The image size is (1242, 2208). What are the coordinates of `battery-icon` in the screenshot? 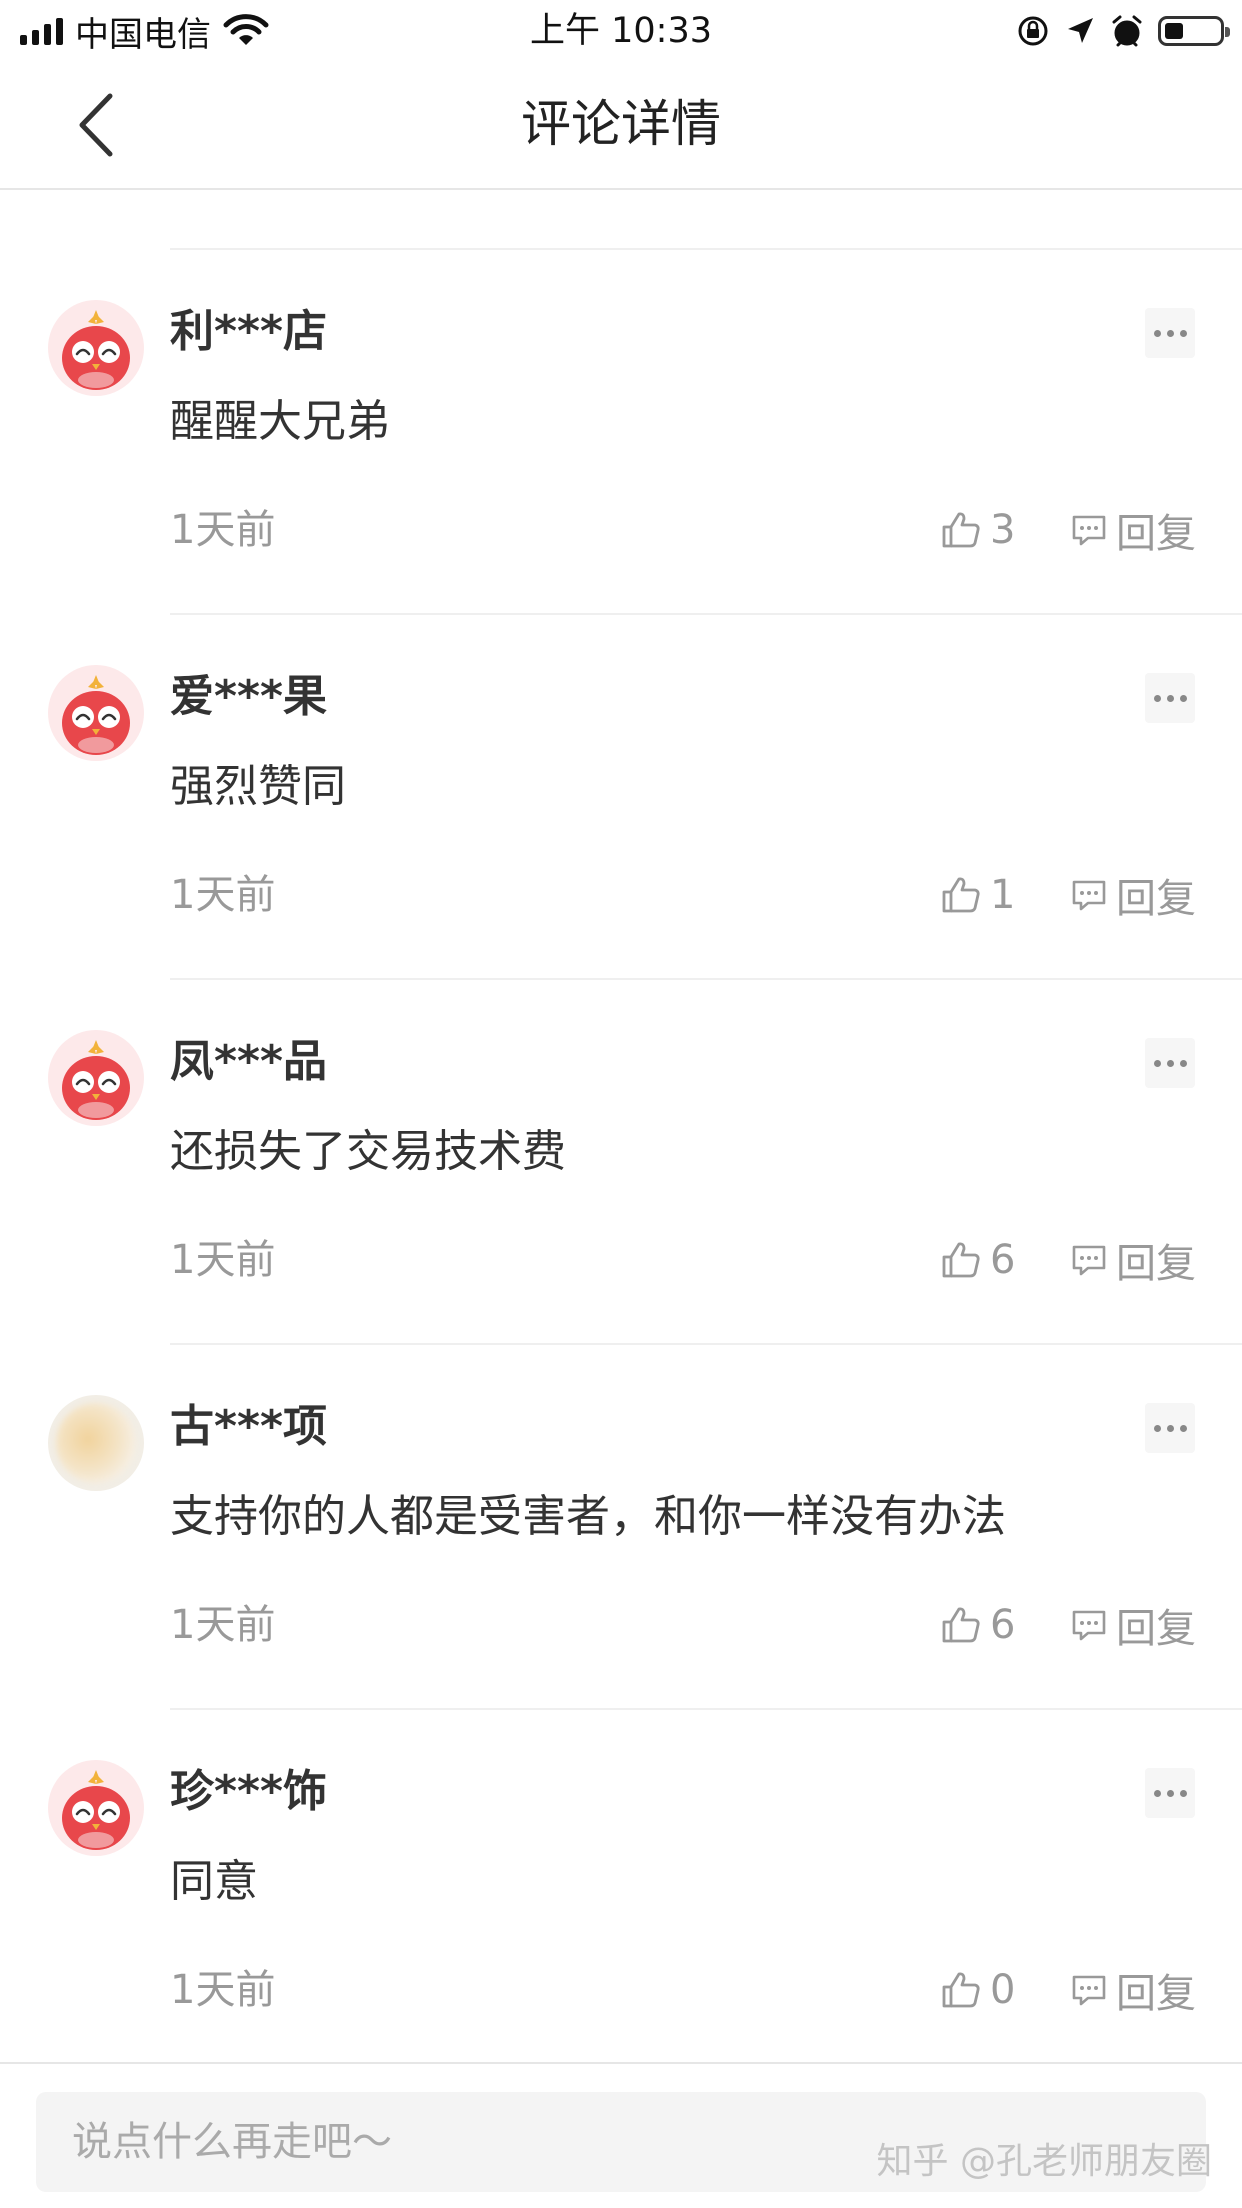 It's located at (1194, 31).